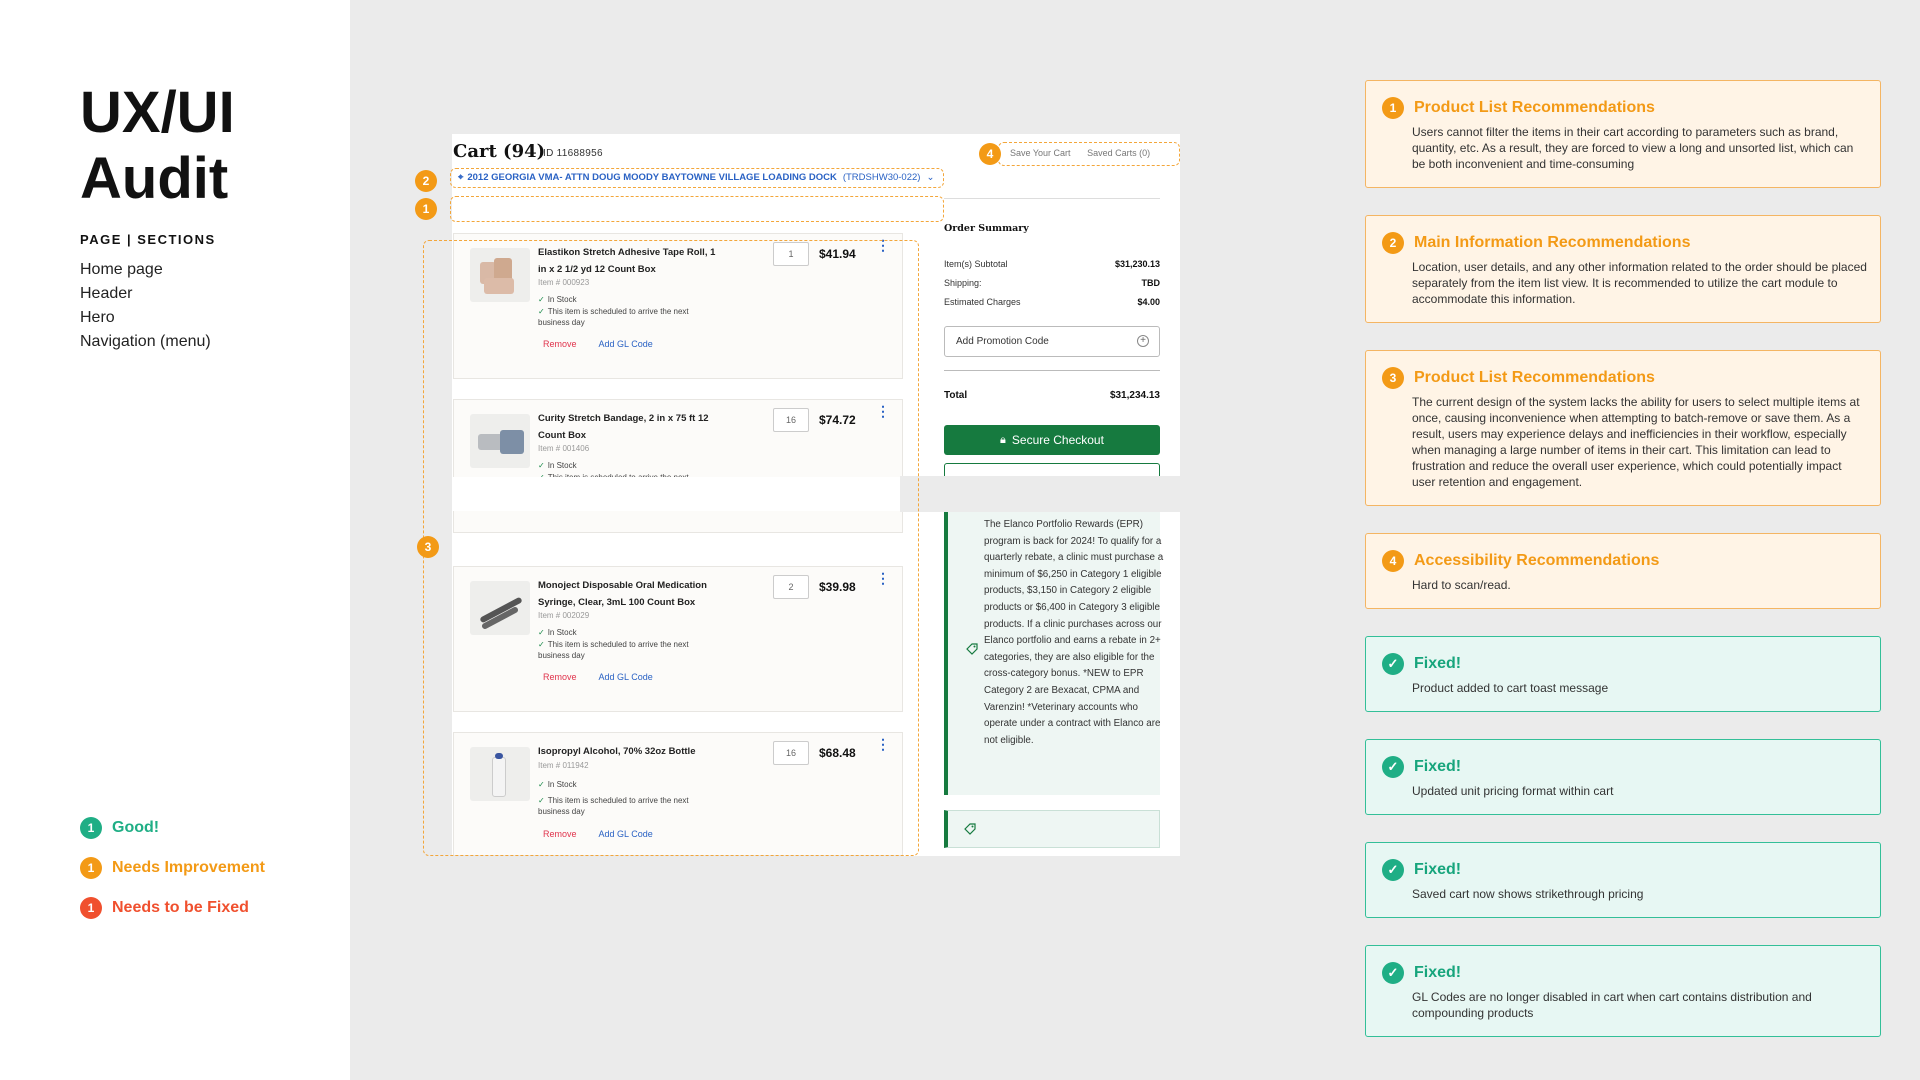 The image size is (1920, 1080). What do you see at coordinates (1552, 242) in the screenshot?
I see `card-title: Main Information Recommendations` at bounding box center [1552, 242].